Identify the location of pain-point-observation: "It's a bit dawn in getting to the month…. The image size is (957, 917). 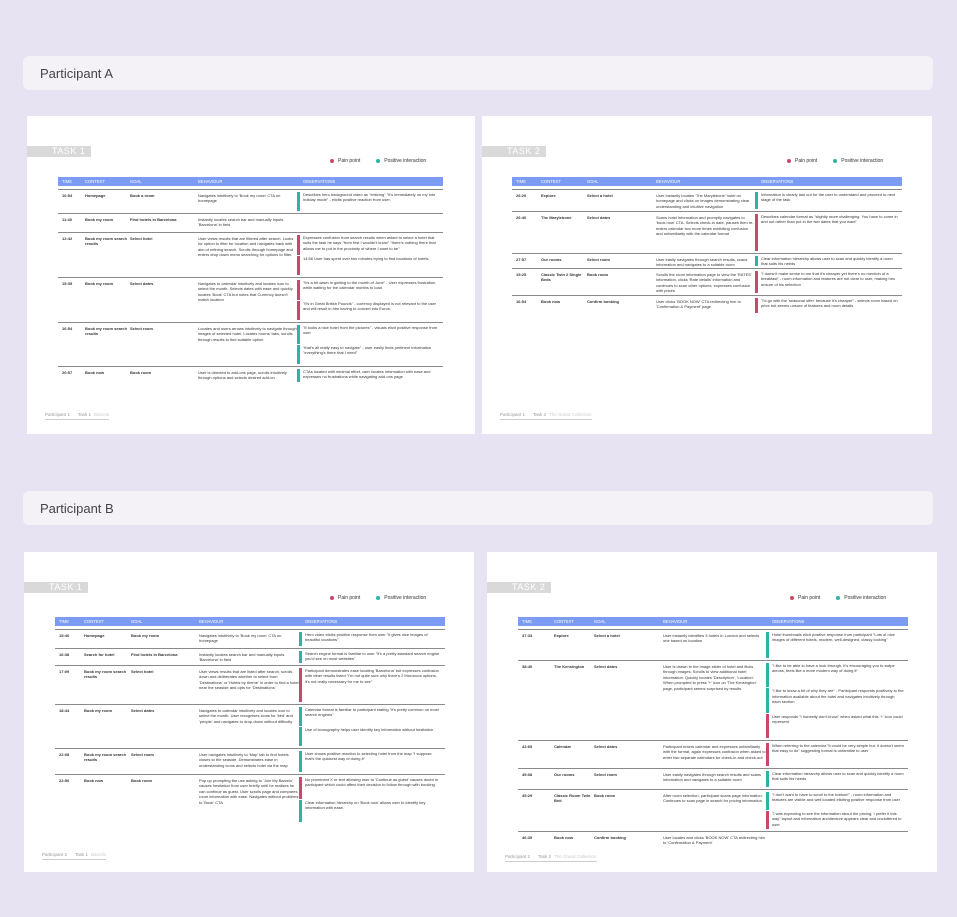
(368, 290).